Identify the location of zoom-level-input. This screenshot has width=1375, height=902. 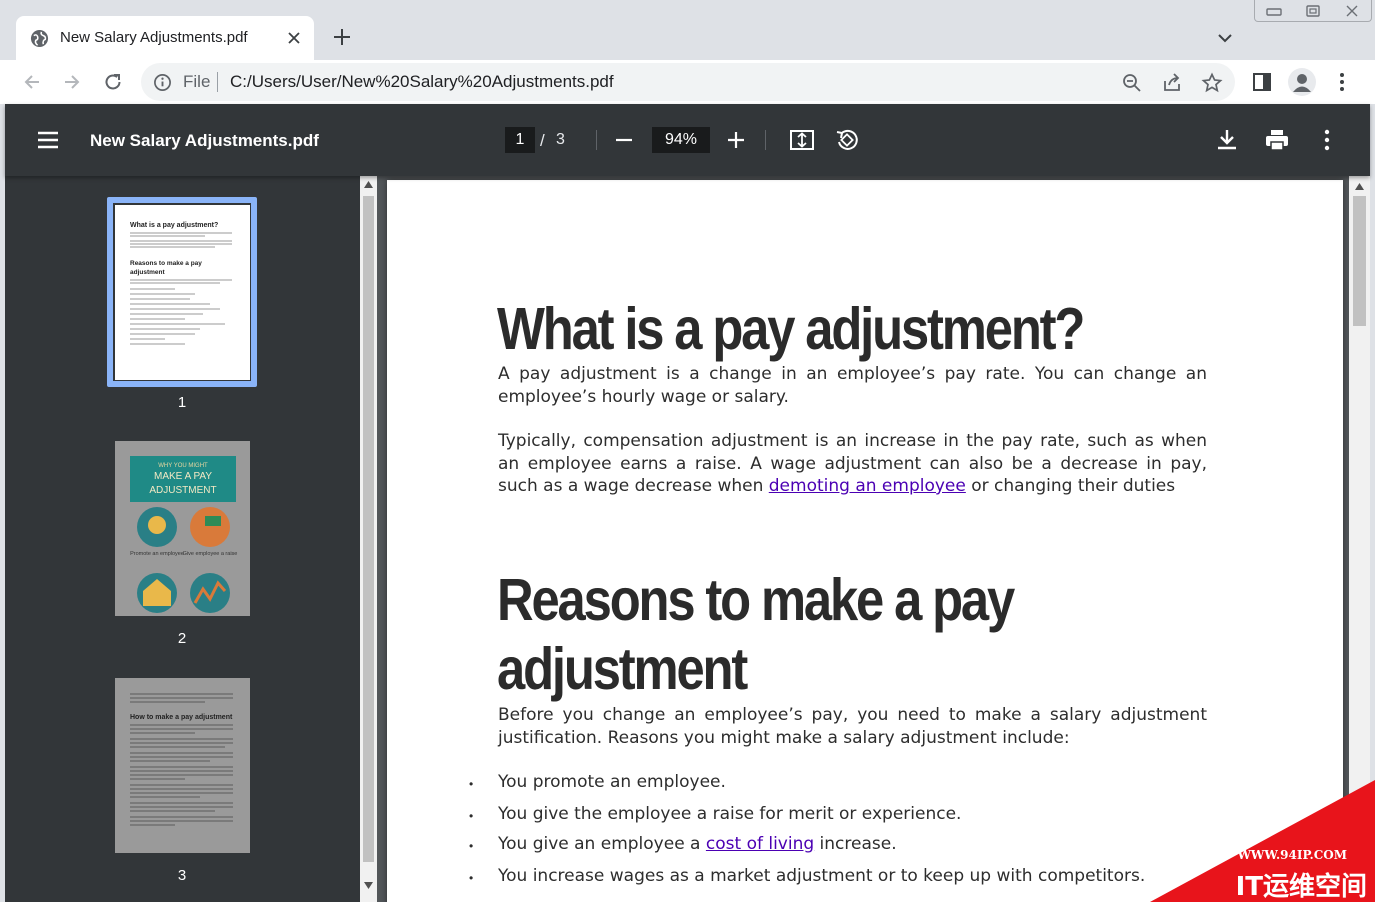
(681, 140).